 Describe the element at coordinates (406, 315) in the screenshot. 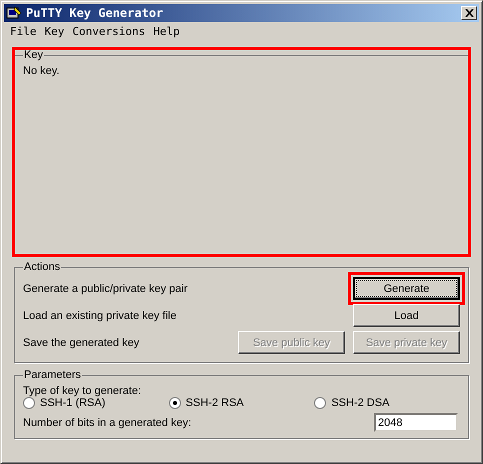

I see `action-button: Load` at that location.